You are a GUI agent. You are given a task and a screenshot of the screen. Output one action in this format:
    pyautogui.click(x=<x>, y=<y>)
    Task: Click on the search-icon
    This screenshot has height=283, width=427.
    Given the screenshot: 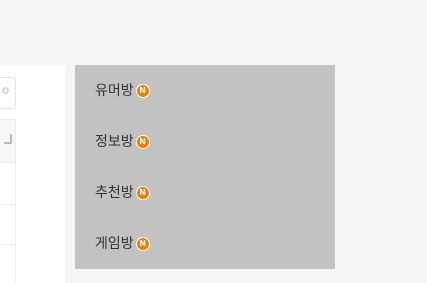 What is the action you would take?
    pyautogui.click(x=5, y=90)
    